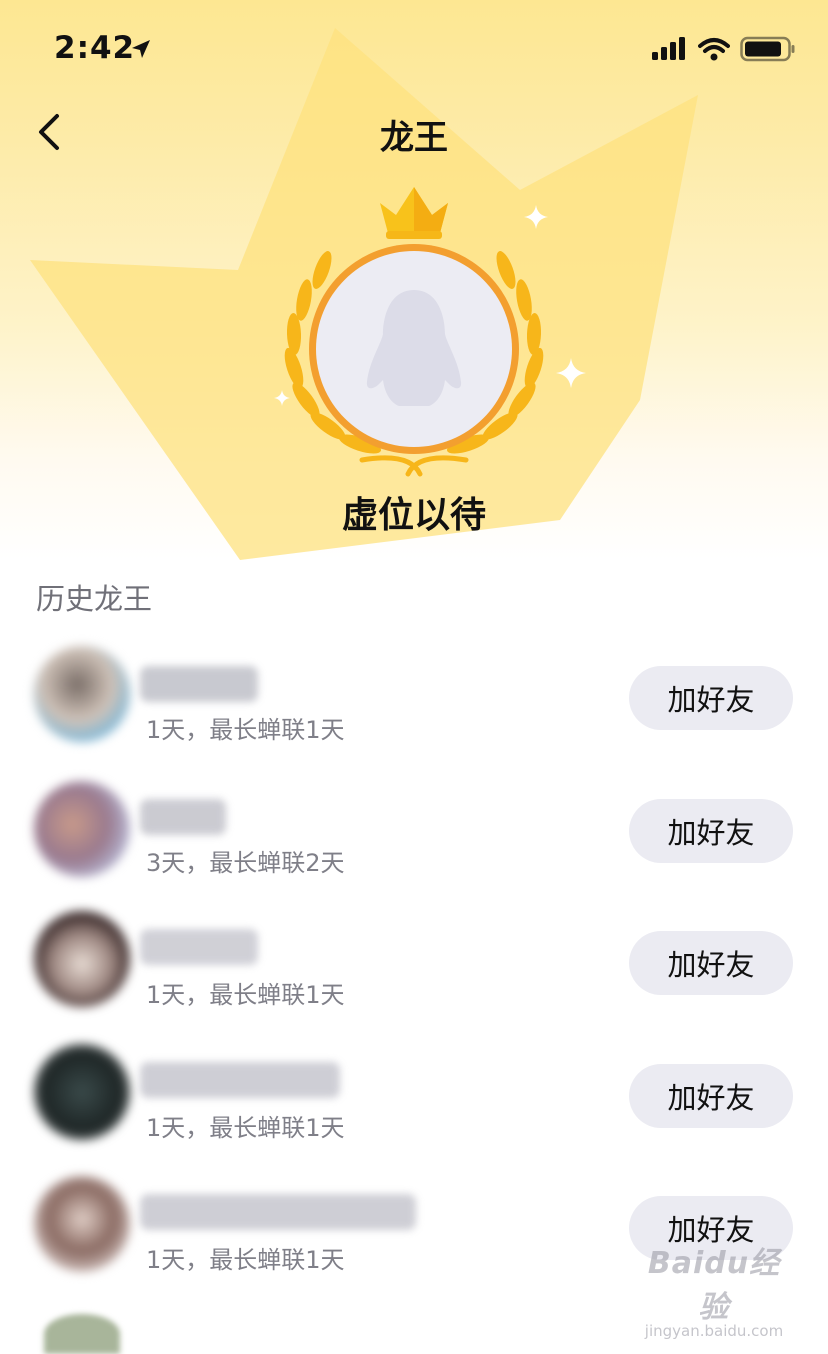 The height and width of the screenshot is (1354, 828). Describe the element at coordinates (414, 831) in the screenshot. I see `list-item: 3天，最长蝉联2天 加好友` at that location.